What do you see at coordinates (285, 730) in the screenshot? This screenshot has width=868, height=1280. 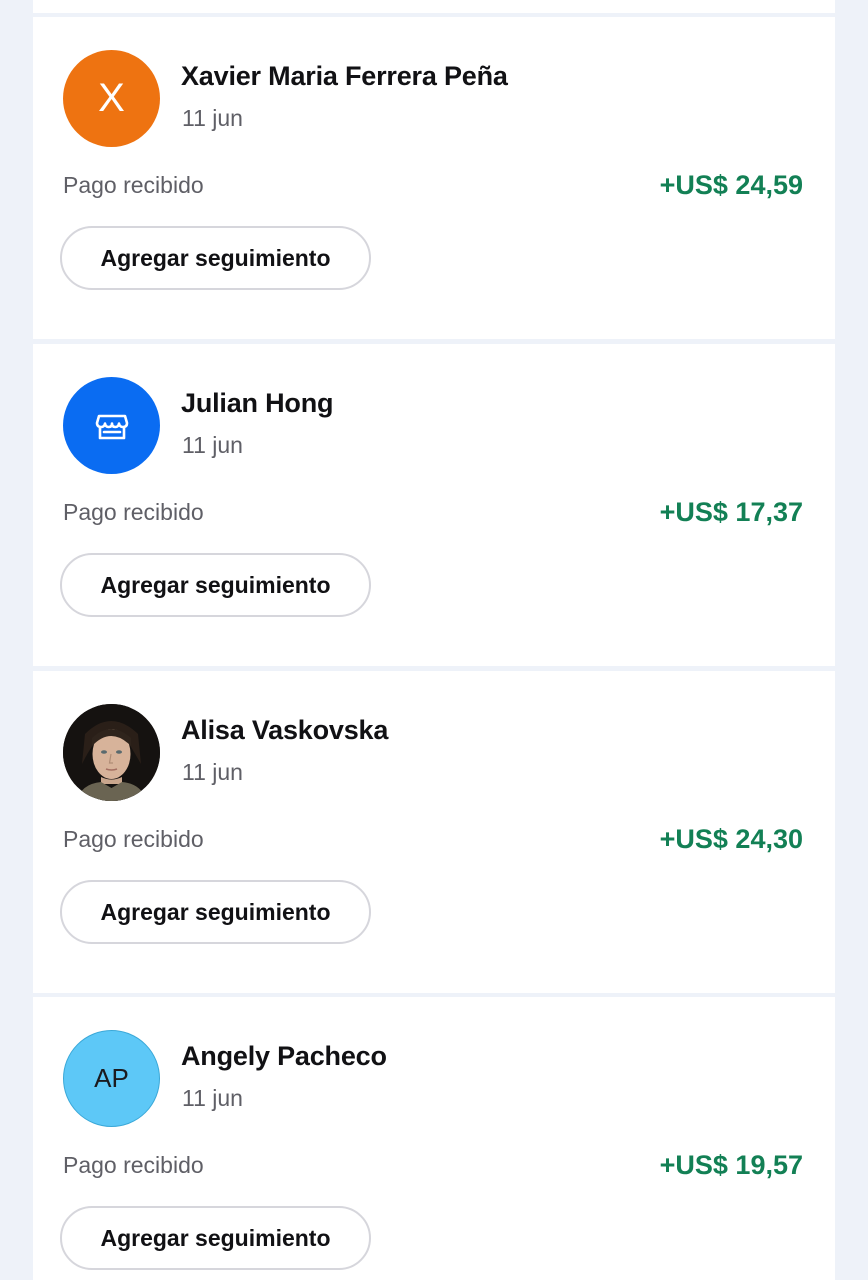 I see `payer-name: Alisa Vaskovska` at bounding box center [285, 730].